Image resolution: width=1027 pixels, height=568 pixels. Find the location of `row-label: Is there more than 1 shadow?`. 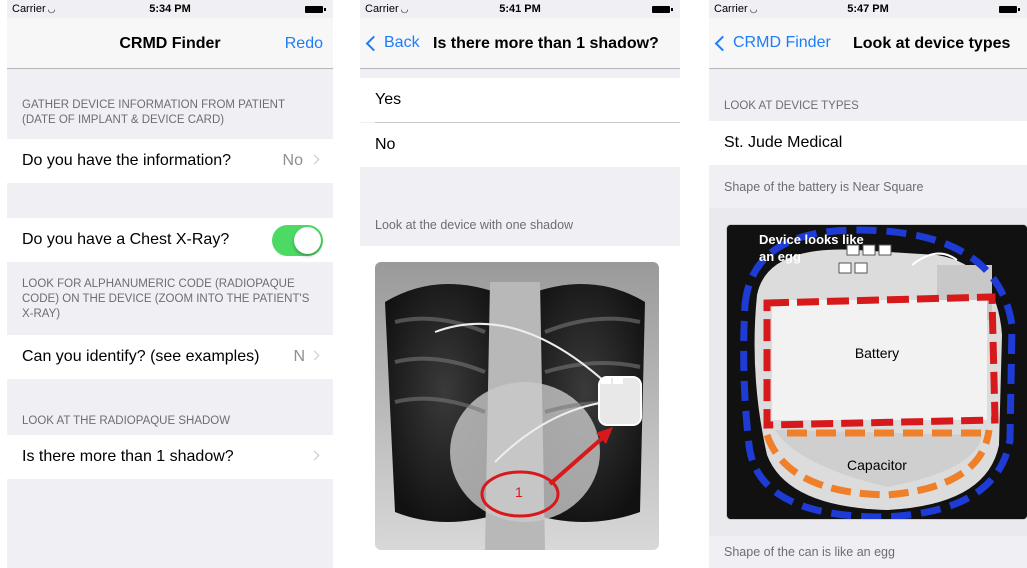

row-label: Is there more than 1 shadow? is located at coordinates (128, 456).